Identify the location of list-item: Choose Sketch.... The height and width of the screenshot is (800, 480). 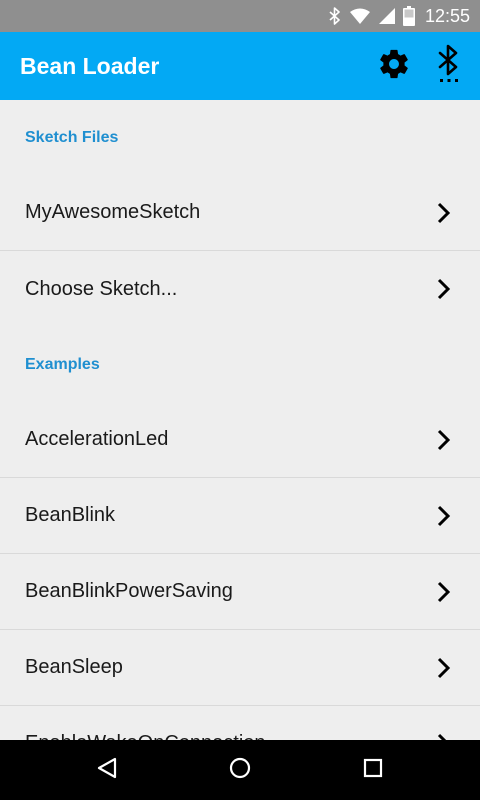
(240, 289).